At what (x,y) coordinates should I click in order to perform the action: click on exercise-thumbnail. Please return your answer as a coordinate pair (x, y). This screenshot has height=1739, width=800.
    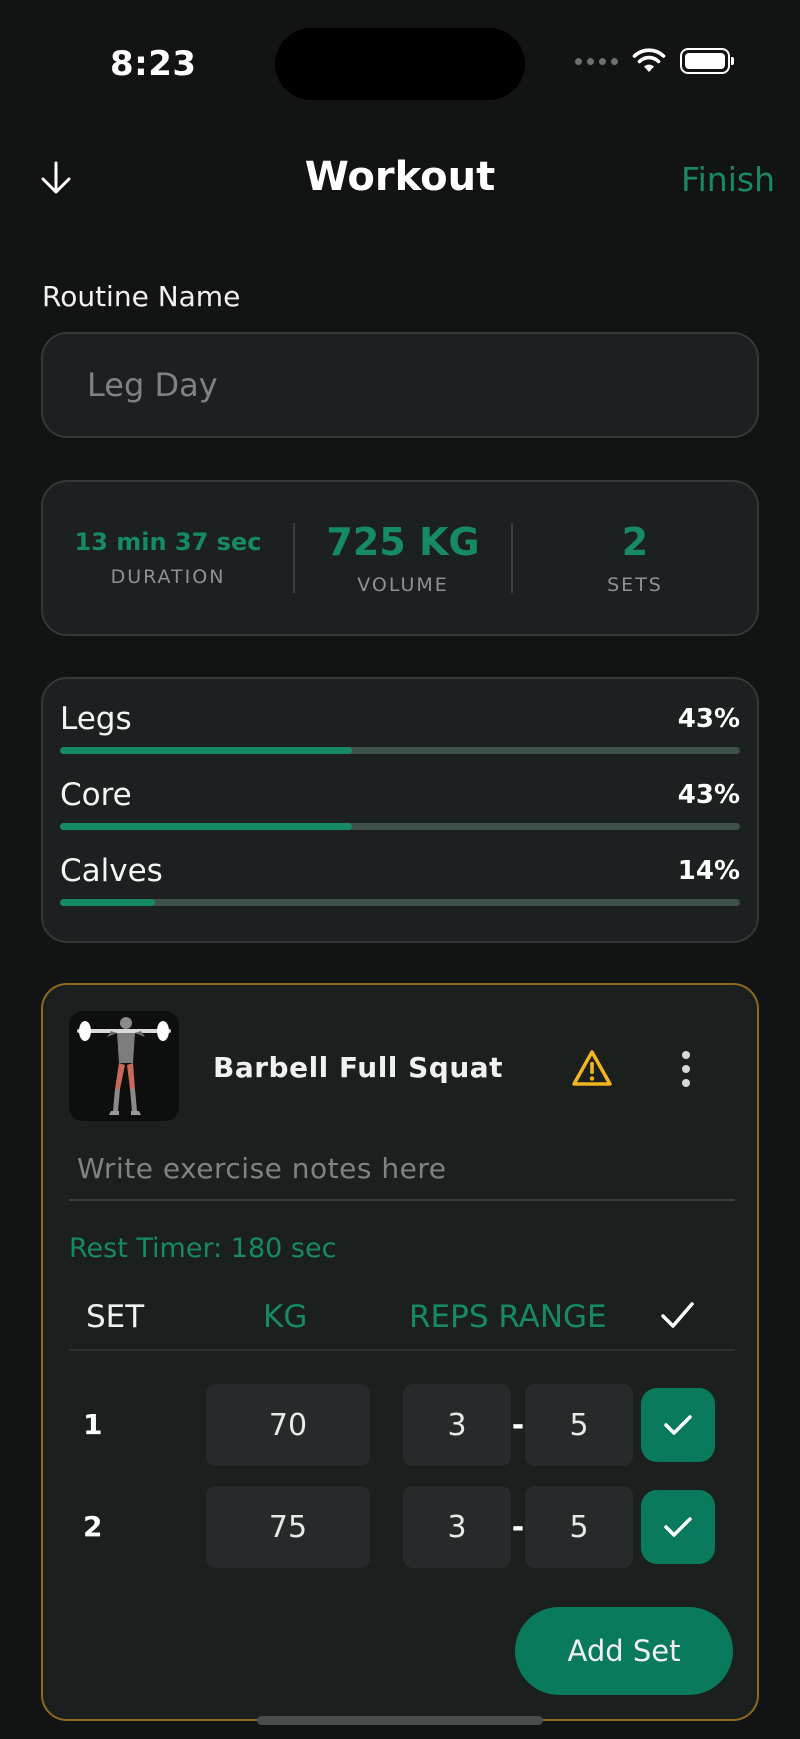
    Looking at the image, I should click on (124, 1066).